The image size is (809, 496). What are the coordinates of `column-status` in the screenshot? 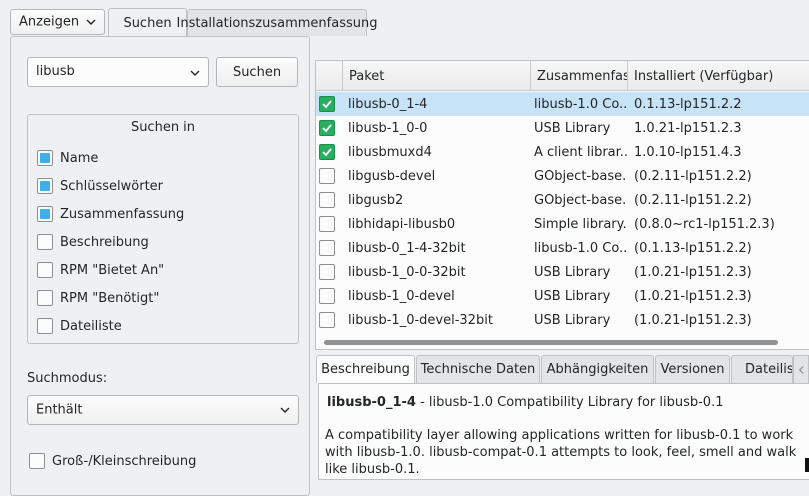 It's located at (329, 76).